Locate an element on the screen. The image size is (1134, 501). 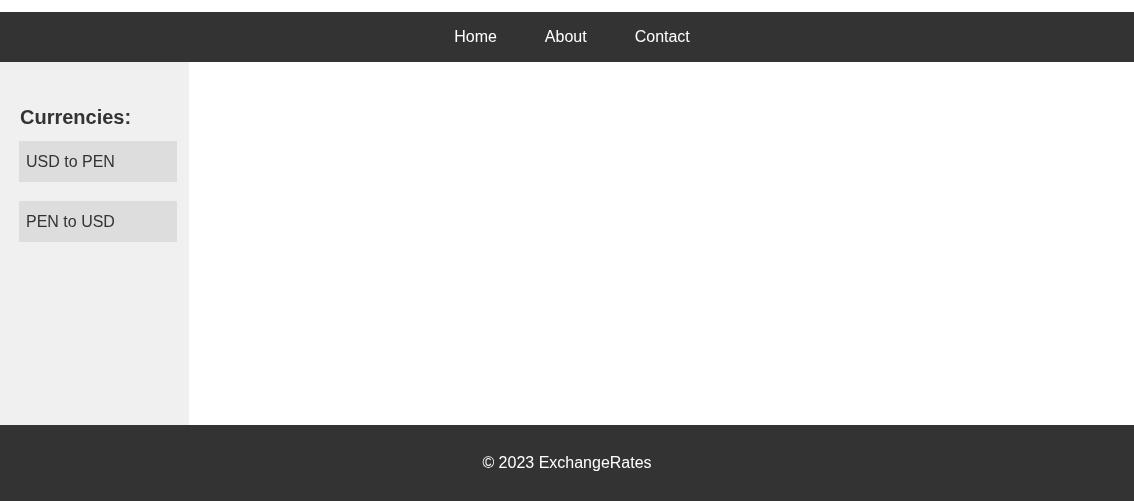
currency-link: PEN to USD is located at coordinates (98, 221).